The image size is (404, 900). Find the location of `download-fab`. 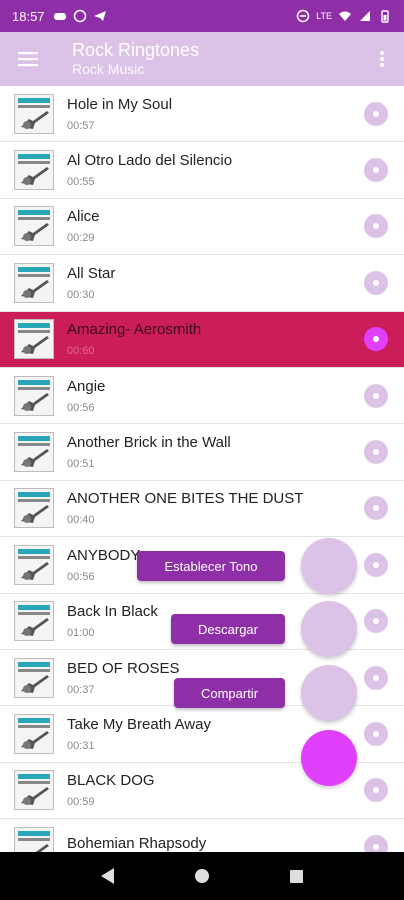

download-fab is located at coordinates (329, 629).